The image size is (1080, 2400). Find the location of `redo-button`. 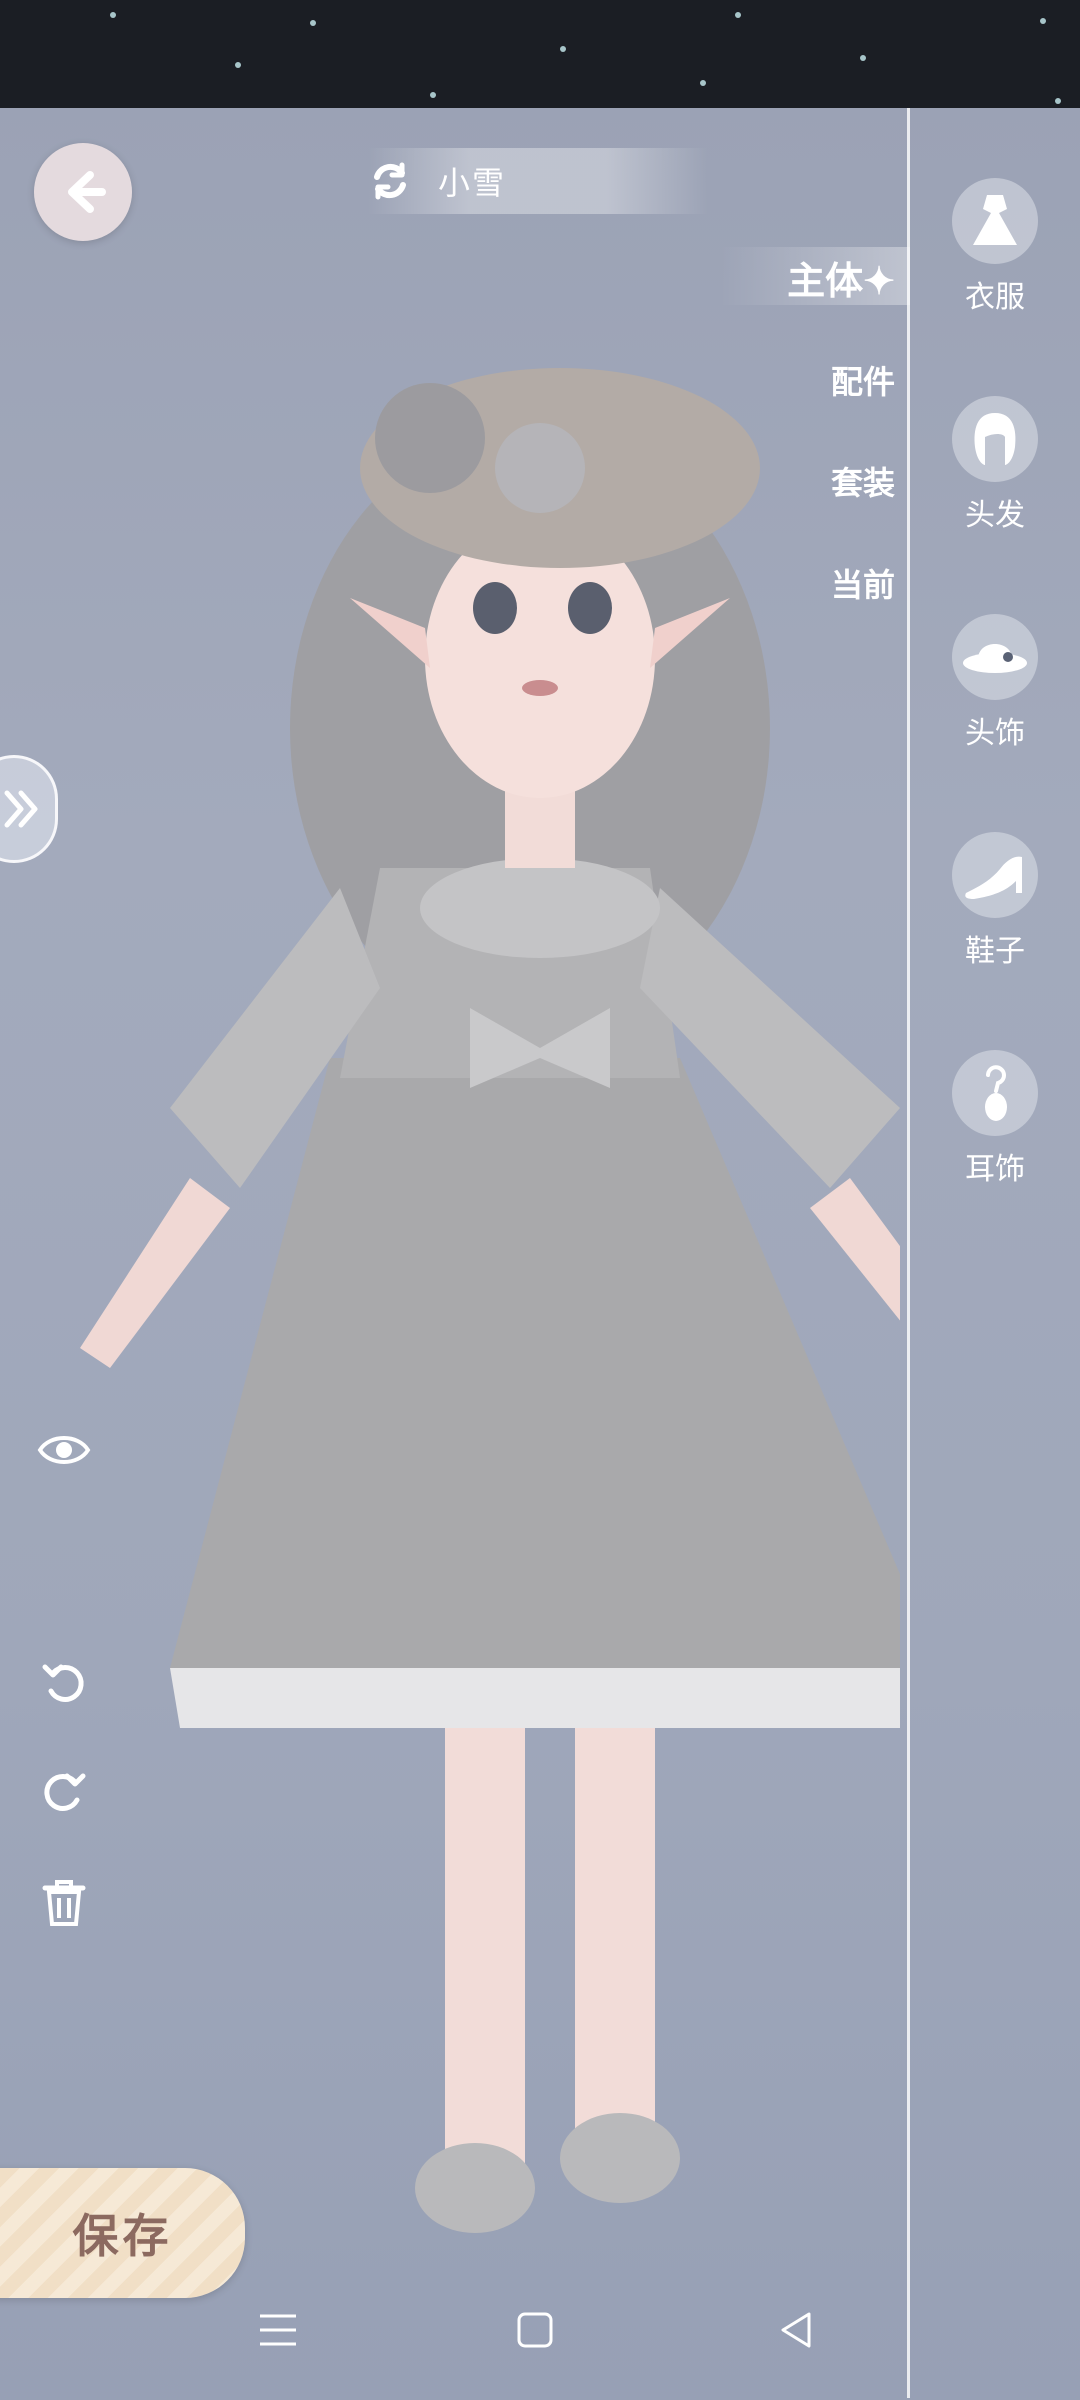

redo-button is located at coordinates (64, 1793).